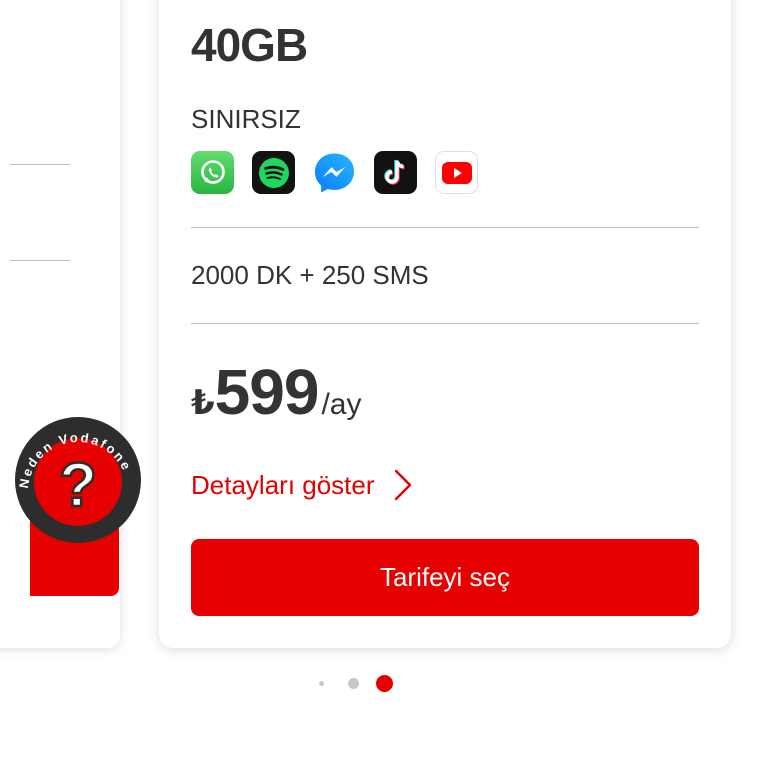  What do you see at coordinates (456, 172) in the screenshot?
I see `youtube-icon` at bounding box center [456, 172].